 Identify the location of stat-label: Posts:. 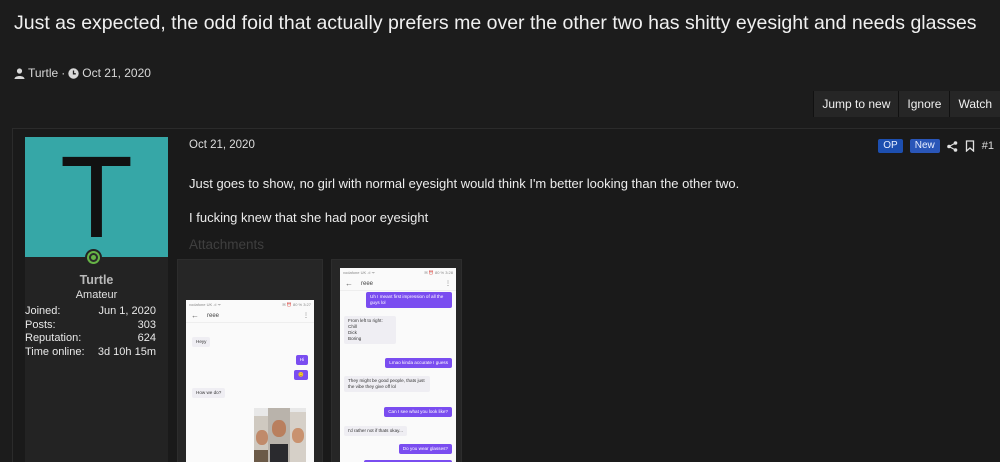
(40, 324).